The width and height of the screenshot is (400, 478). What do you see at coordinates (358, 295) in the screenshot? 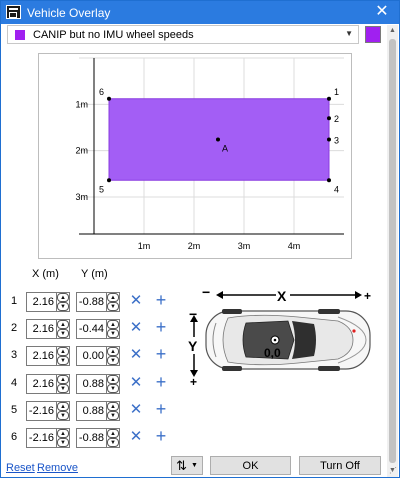
I see `x-arrow-right-icon` at bounding box center [358, 295].